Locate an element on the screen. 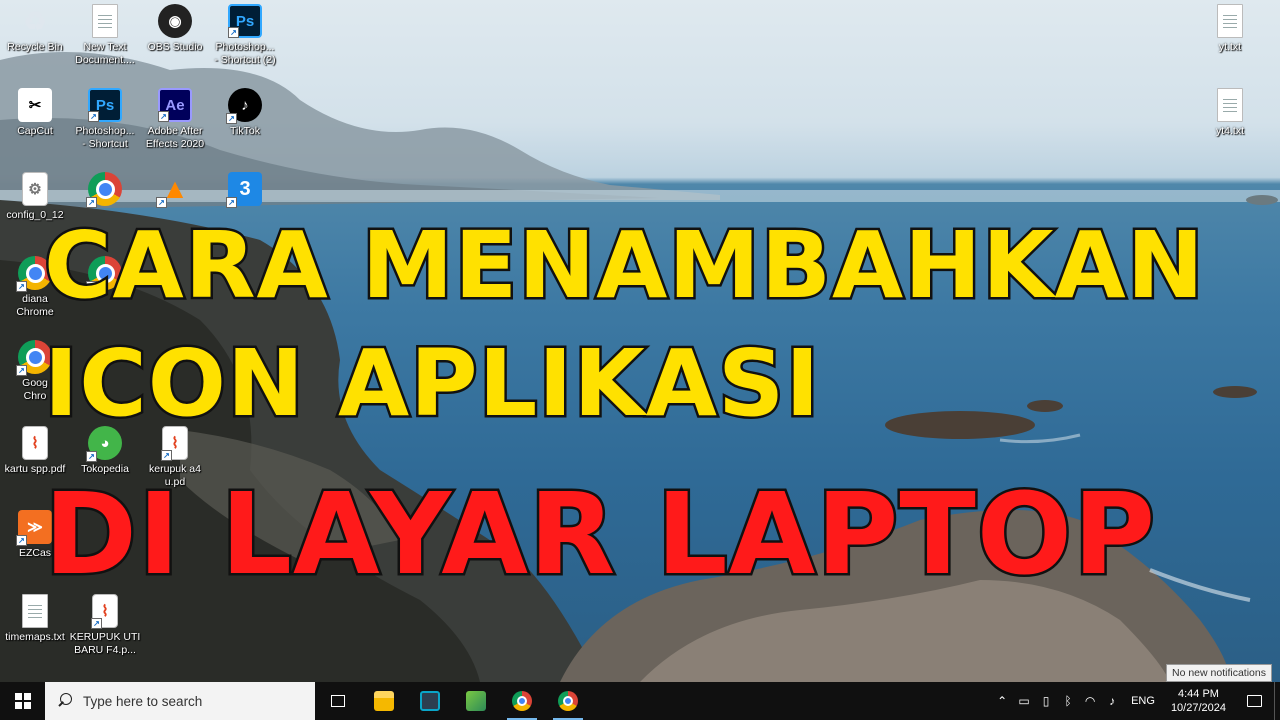 This screenshot has width=1280, height=720. wifi-icon: ◠ is located at coordinates (1090, 701).